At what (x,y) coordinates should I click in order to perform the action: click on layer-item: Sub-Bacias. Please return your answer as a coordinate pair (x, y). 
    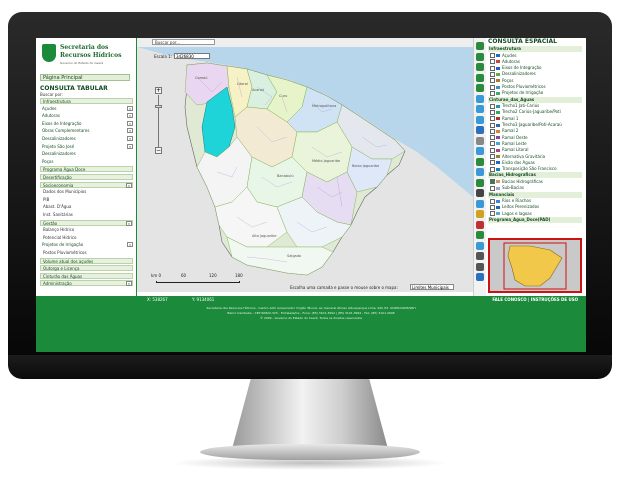
    Looking at the image, I should click on (537, 188).